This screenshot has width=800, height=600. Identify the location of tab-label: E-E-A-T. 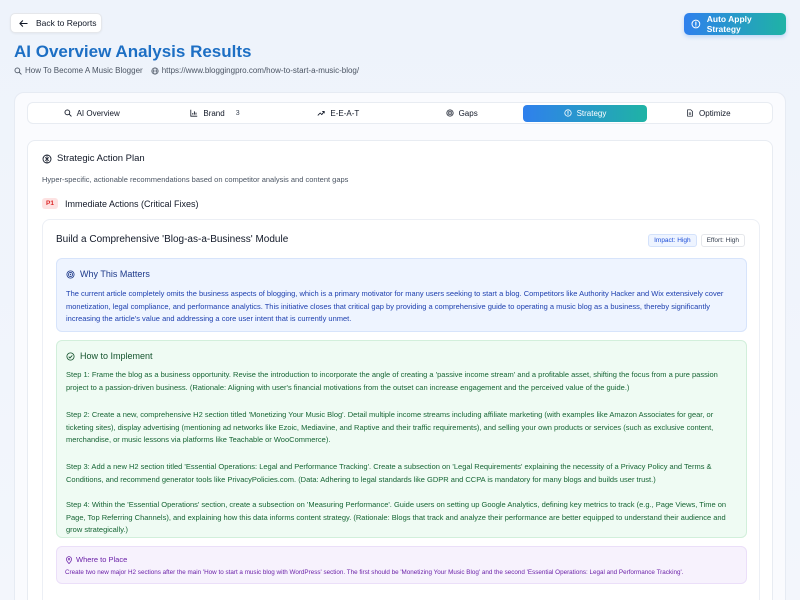
(345, 113).